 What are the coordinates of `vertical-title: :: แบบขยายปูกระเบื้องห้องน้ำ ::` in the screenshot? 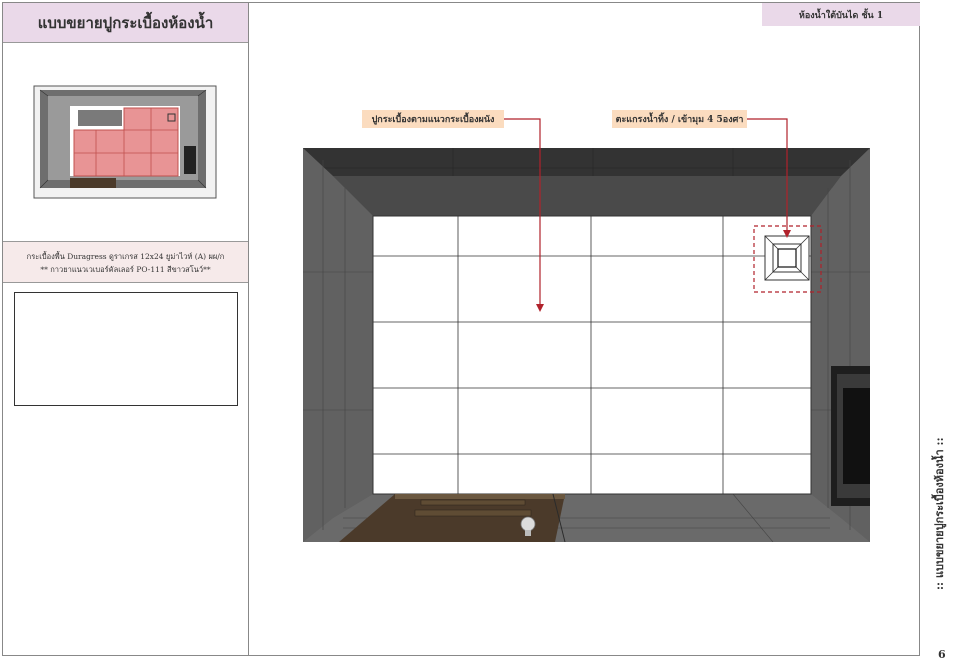 It's located at (939, 513).